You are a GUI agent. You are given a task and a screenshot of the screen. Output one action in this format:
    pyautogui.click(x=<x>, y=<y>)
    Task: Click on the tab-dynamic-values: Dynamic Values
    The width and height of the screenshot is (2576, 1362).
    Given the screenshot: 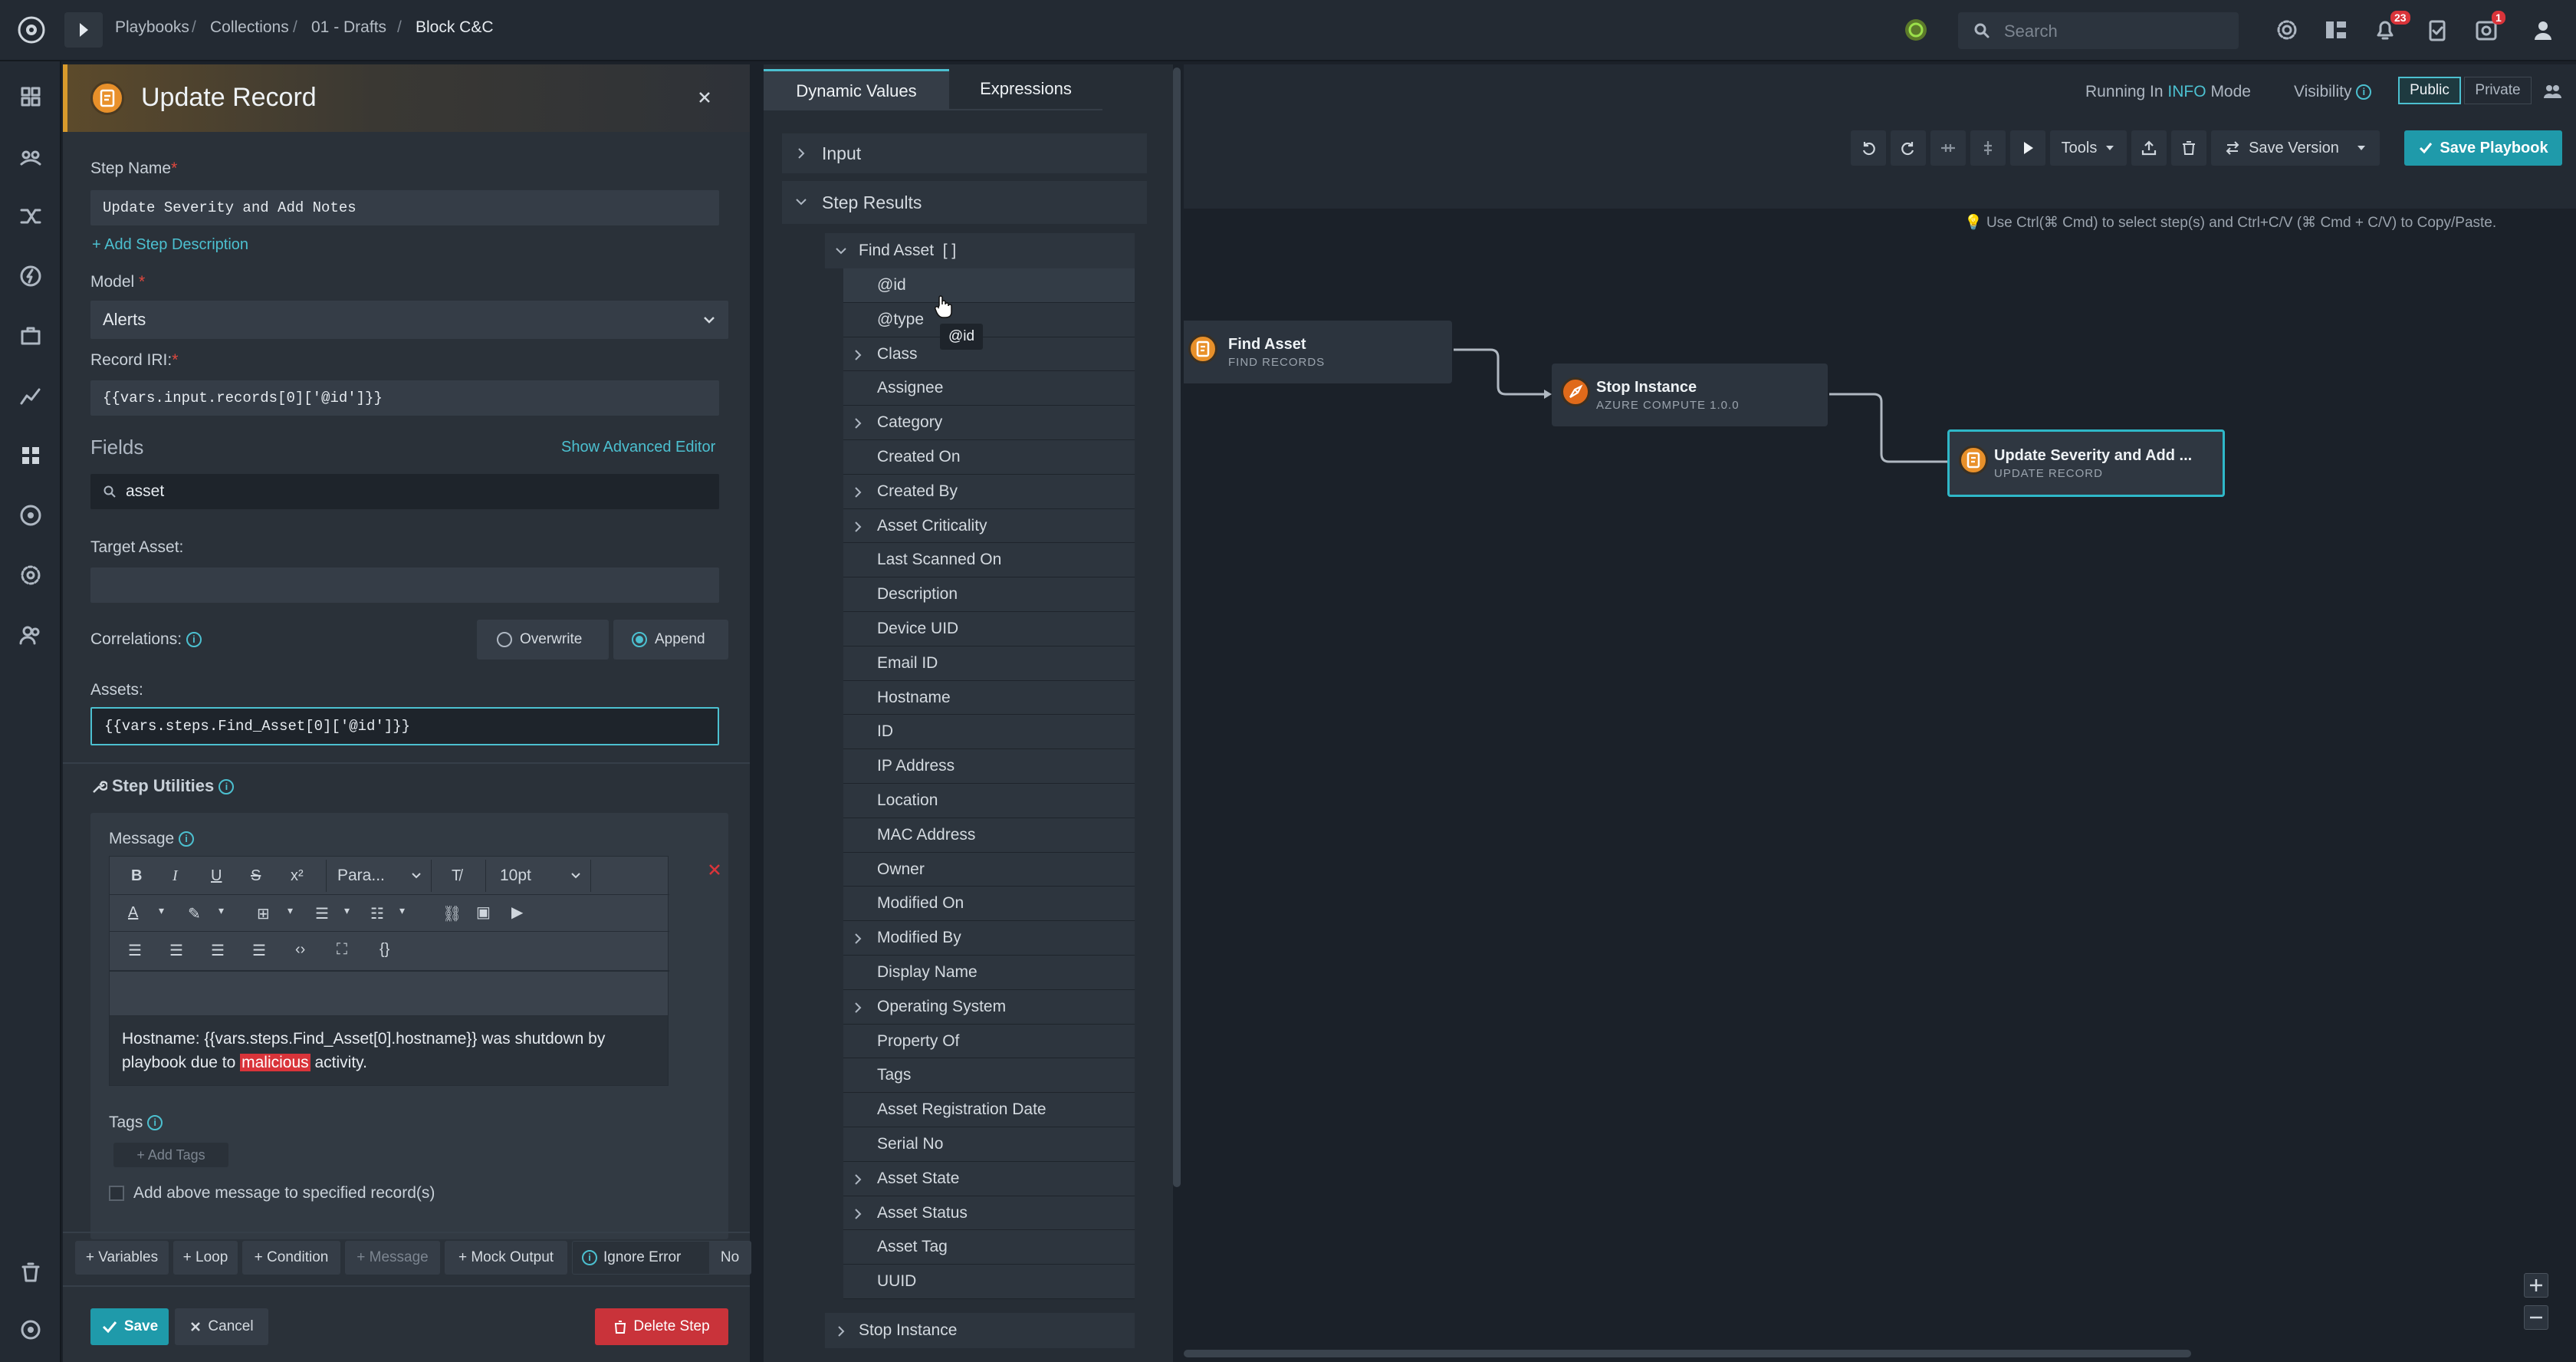 What is the action you would take?
    pyautogui.click(x=856, y=89)
    